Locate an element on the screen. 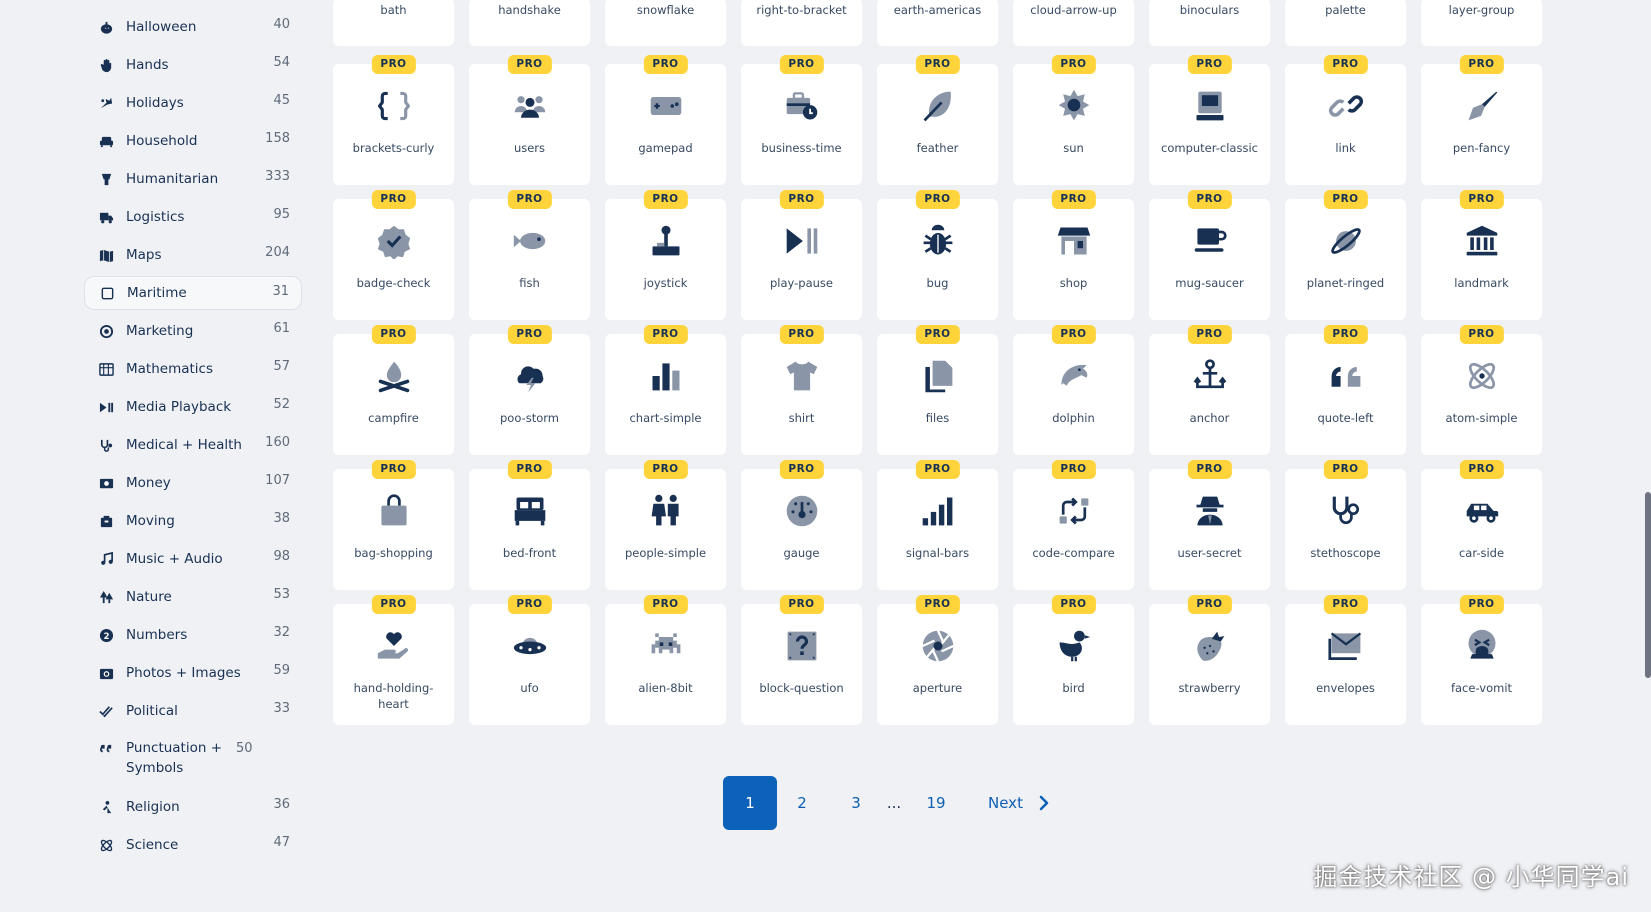  icon-card: bath is located at coordinates (393, 23).